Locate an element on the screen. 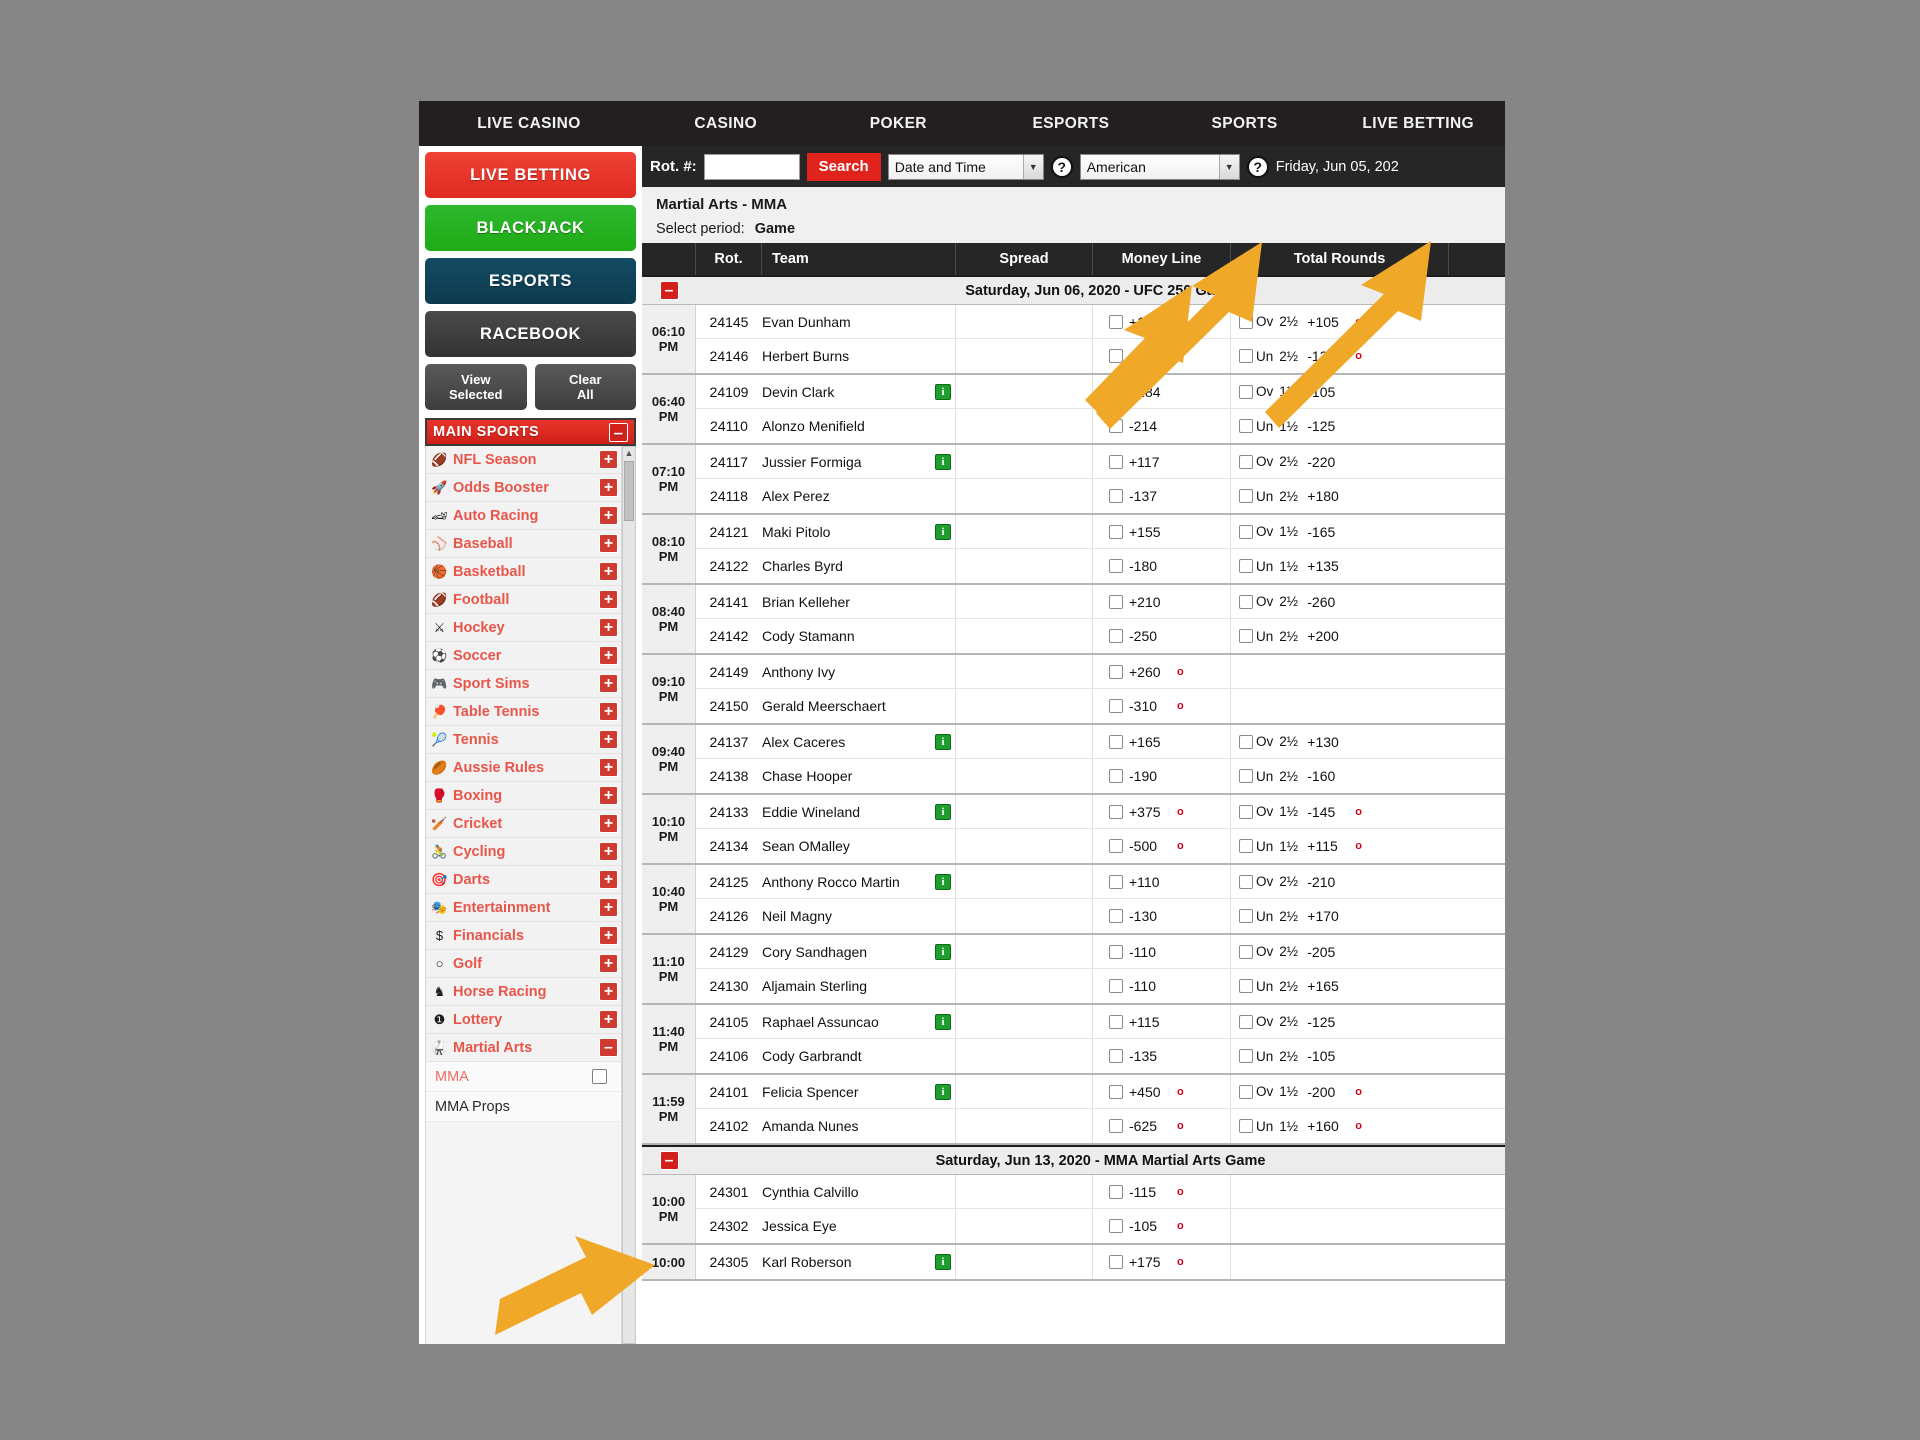  money-line-cell: -190o is located at coordinates (1162, 776).